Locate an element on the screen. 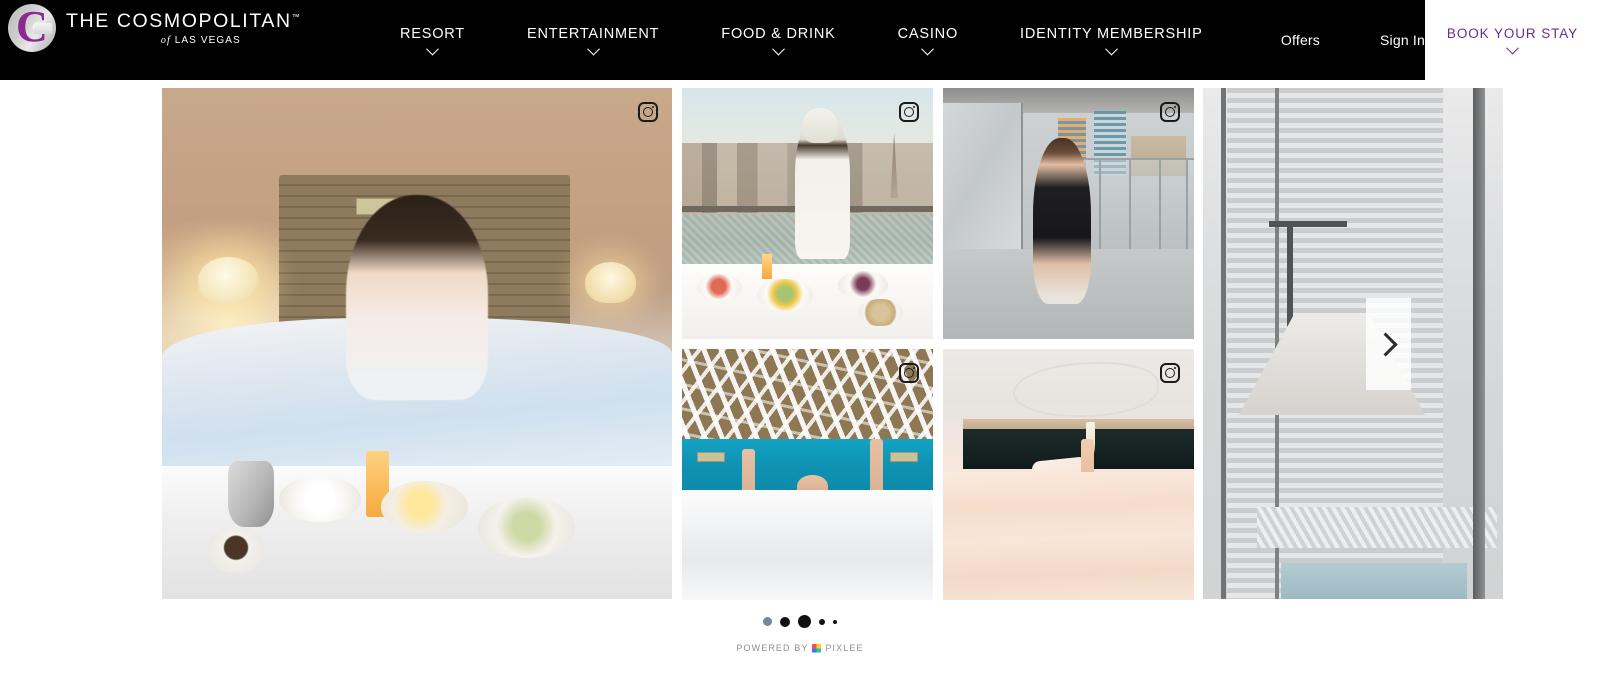 This screenshot has width=1600, height=673. pixlee-brand-name: PIXLEE is located at coordinates (844, 648).